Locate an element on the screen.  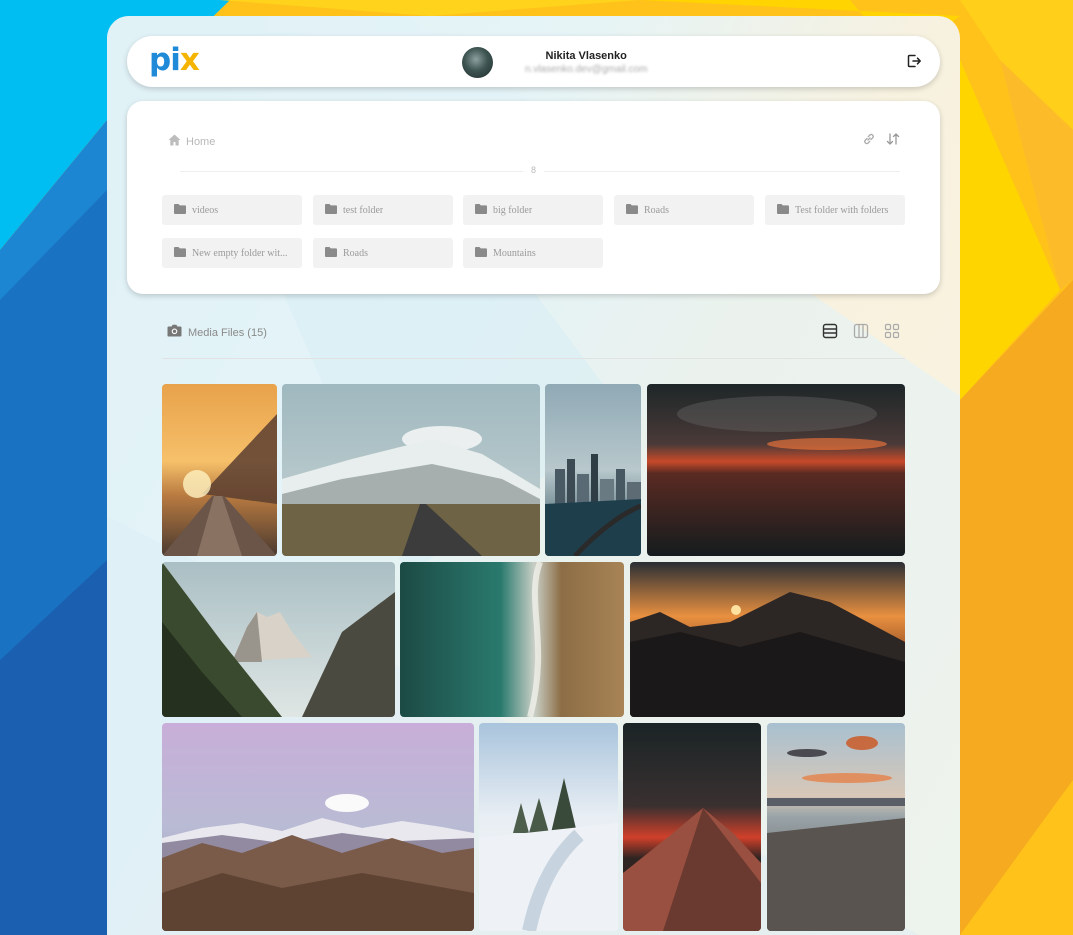
breadcrumb: Home is located at coordinates (191, 142).